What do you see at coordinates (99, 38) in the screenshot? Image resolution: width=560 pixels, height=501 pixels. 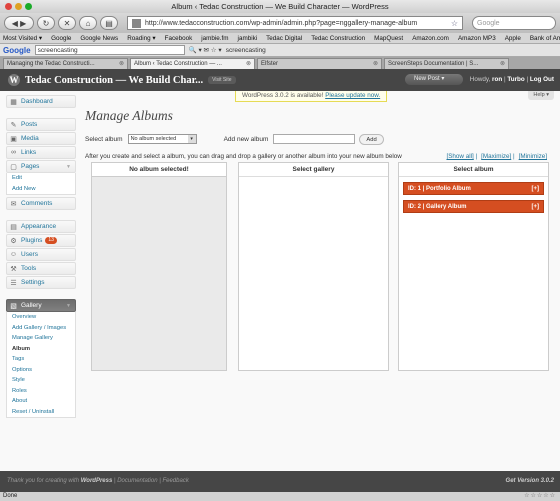 I see `bookmark-item: Google News` at bounding box center [99, 38].